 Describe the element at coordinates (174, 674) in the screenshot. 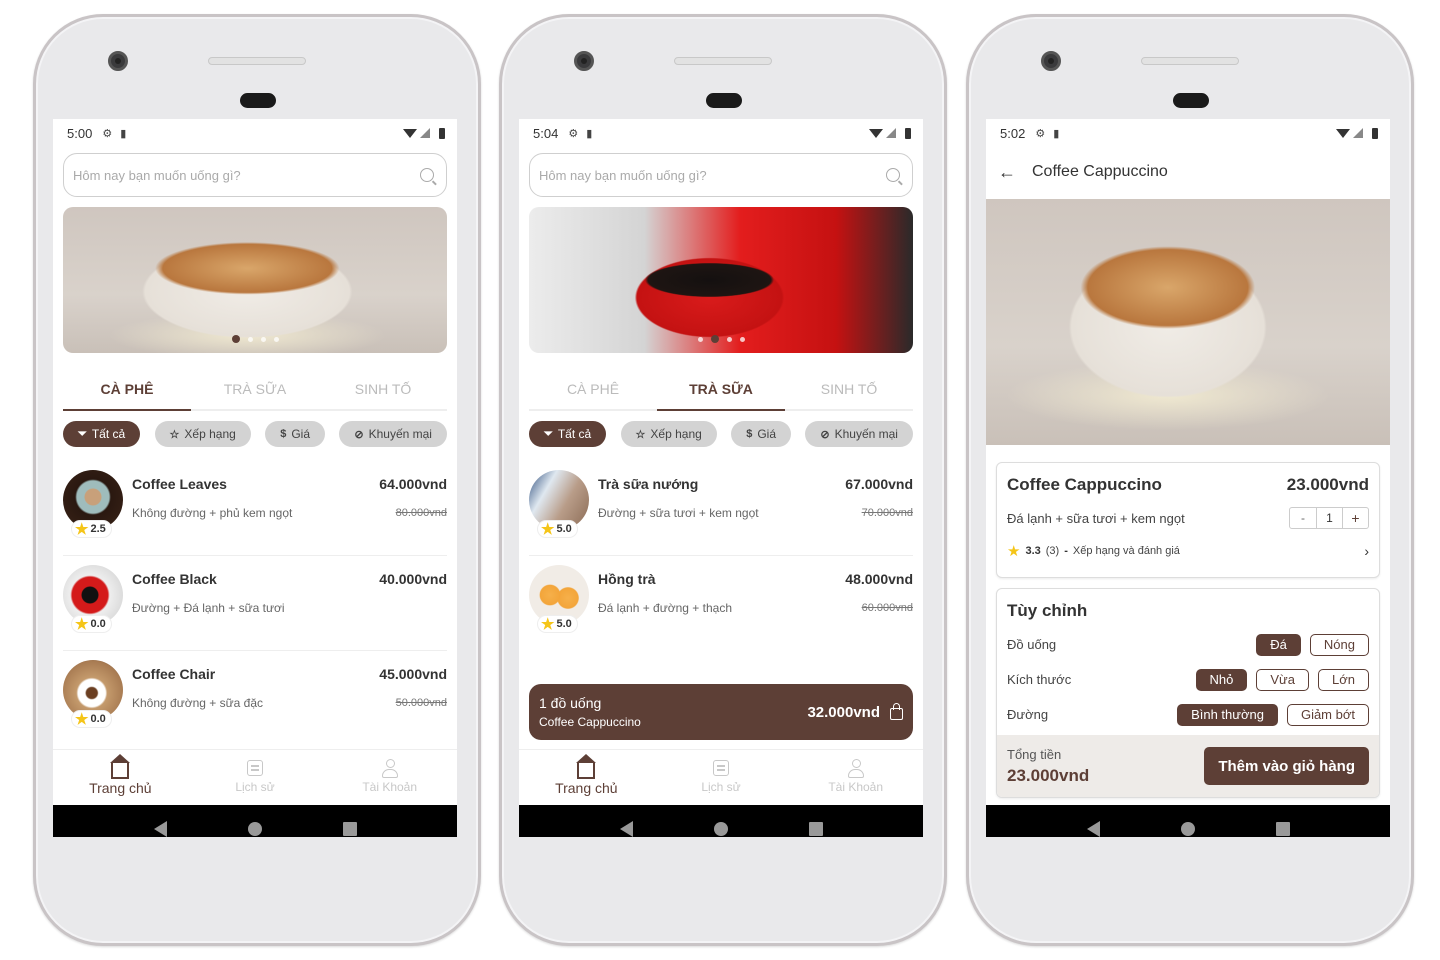

I see `product-name: Coffee Chair` at that location.